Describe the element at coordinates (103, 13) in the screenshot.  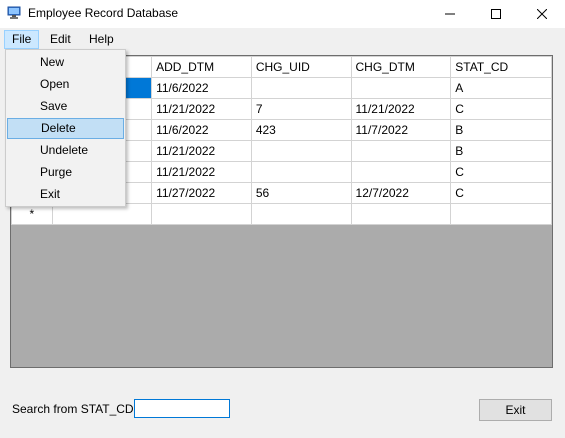
I see `window-title: Employee Record Database` at that location.